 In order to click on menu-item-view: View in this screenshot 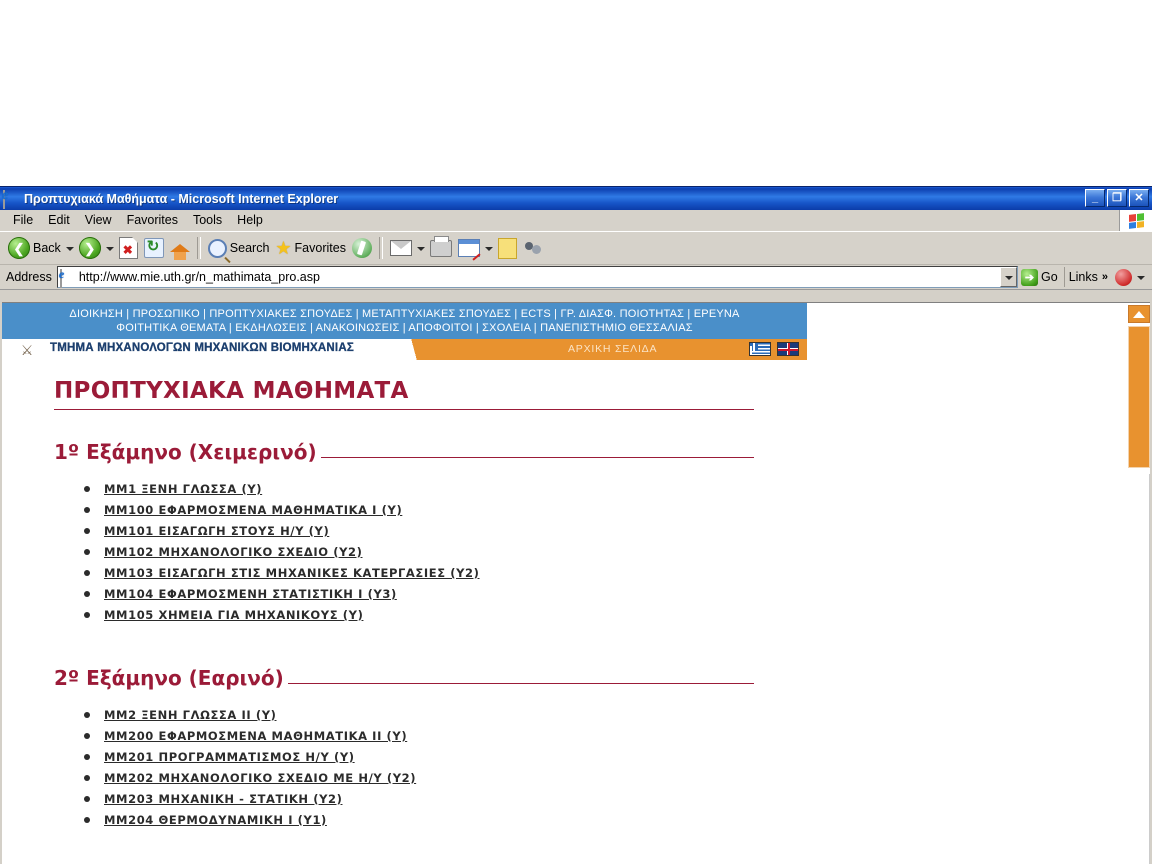, I will do `click(99, 220)`.